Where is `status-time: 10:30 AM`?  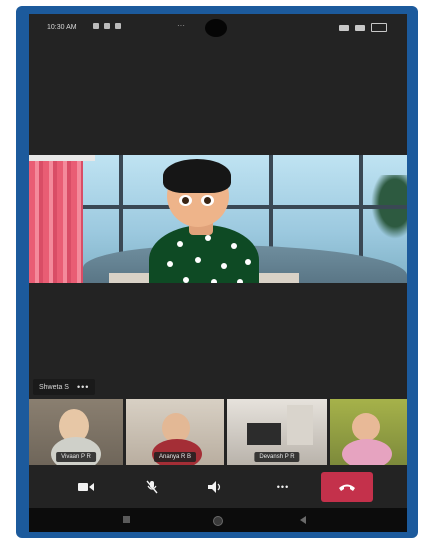 status-time: 10:30 AM is located at coordinates (62, 27).